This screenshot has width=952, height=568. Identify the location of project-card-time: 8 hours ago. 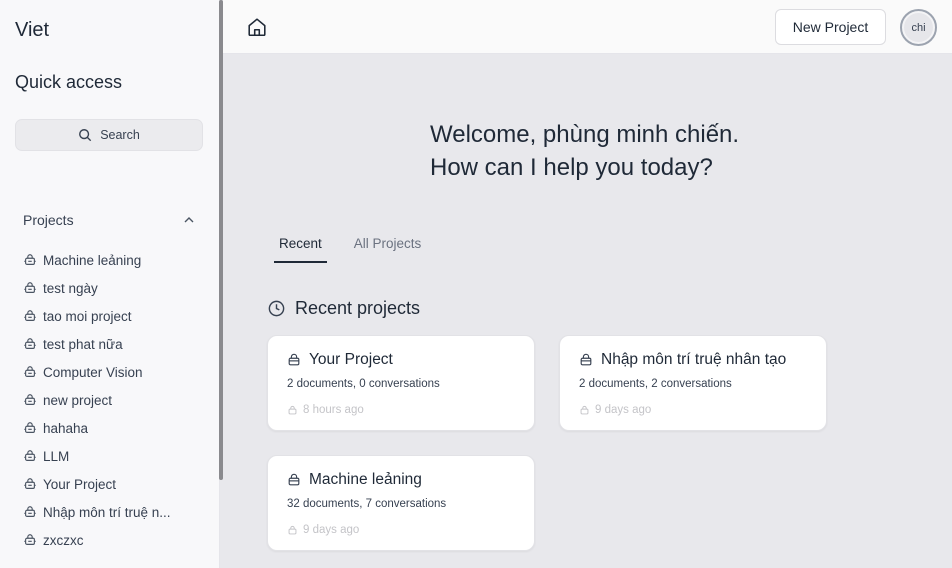
(333, 410).